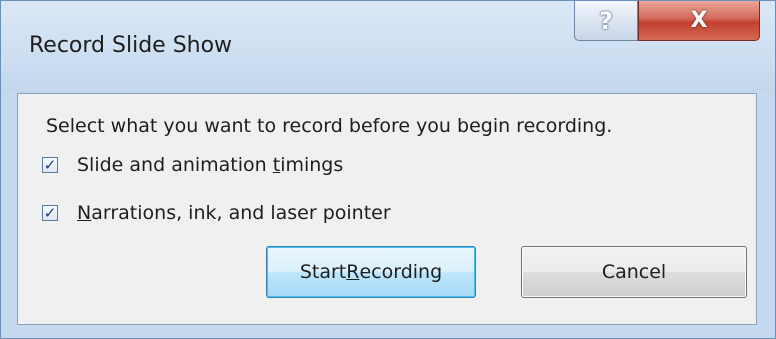 The width and height of the screenshot is (776, 339). I want to click on slide-timings-checkbox: ✓, so click(50, 165).